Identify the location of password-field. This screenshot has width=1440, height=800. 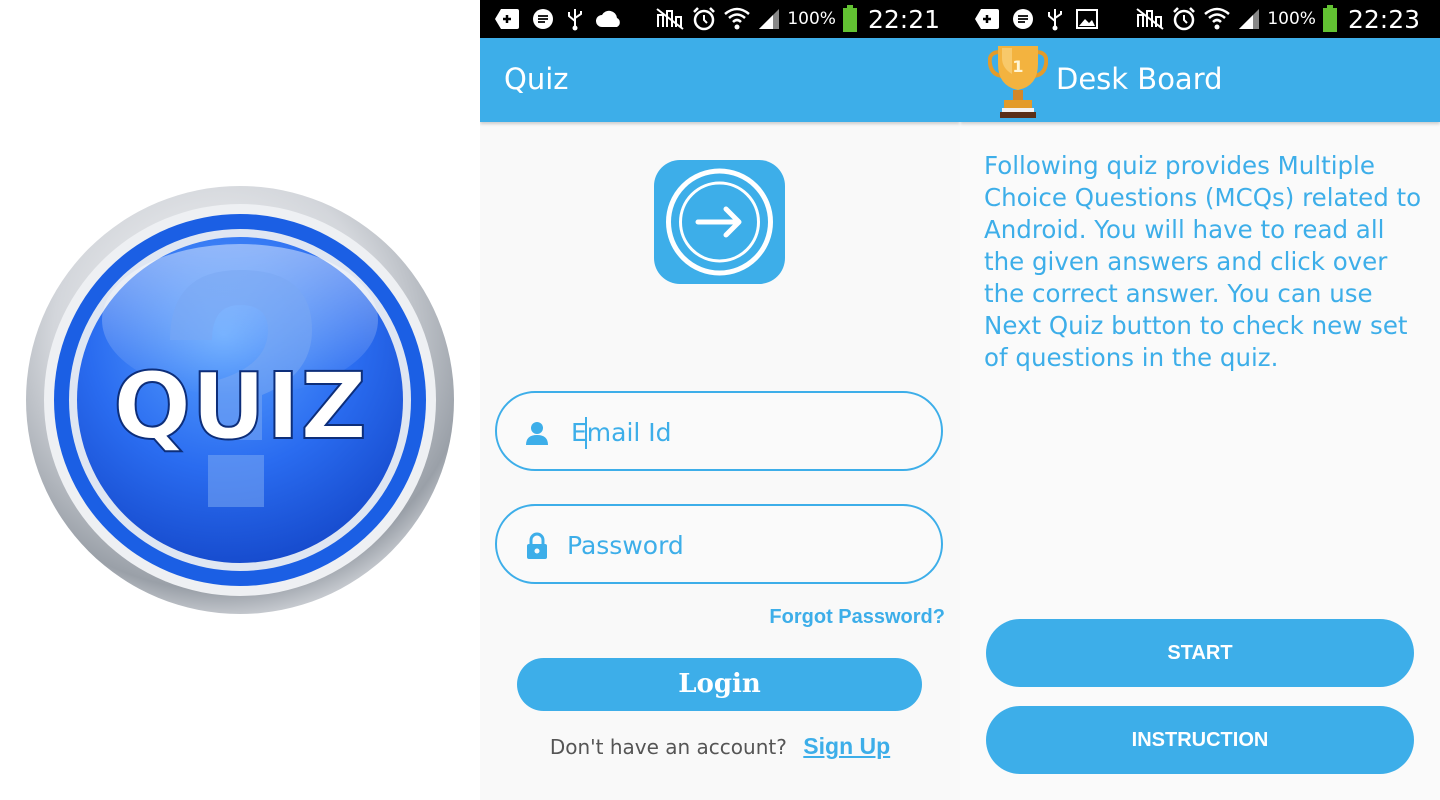
(719, 544).